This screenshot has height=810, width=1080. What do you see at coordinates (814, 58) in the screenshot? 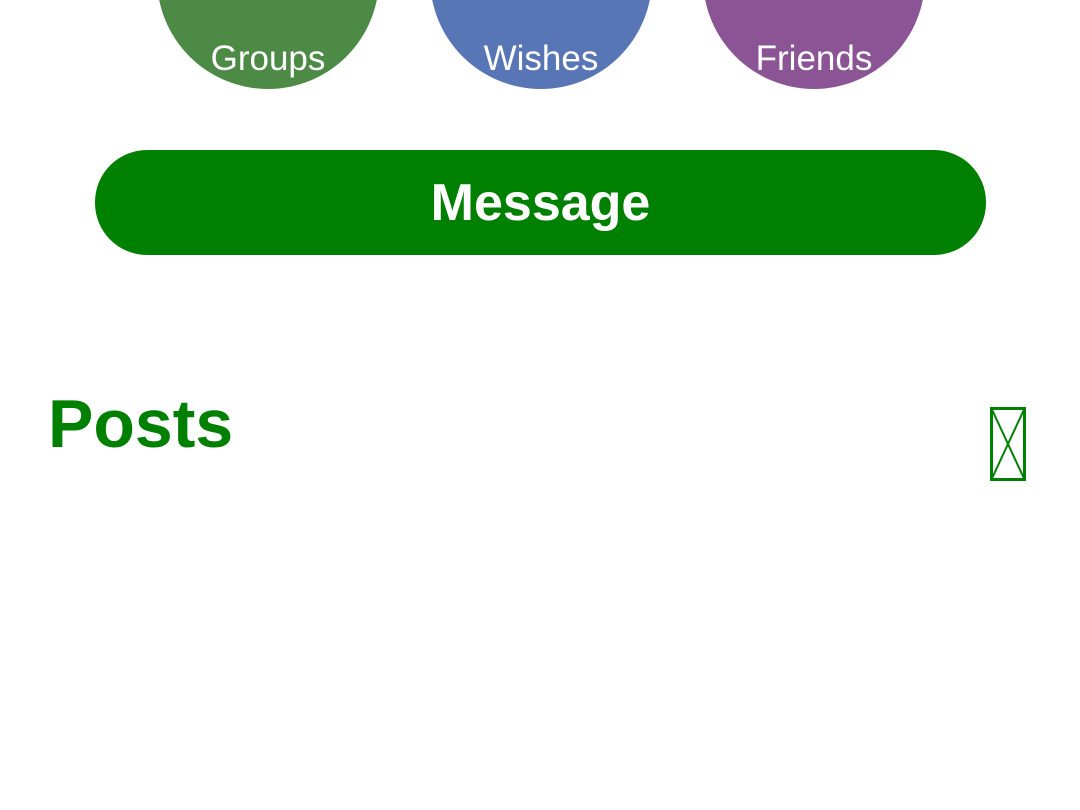
I see `friends-label: Friends` at bounding box center [814, 58].